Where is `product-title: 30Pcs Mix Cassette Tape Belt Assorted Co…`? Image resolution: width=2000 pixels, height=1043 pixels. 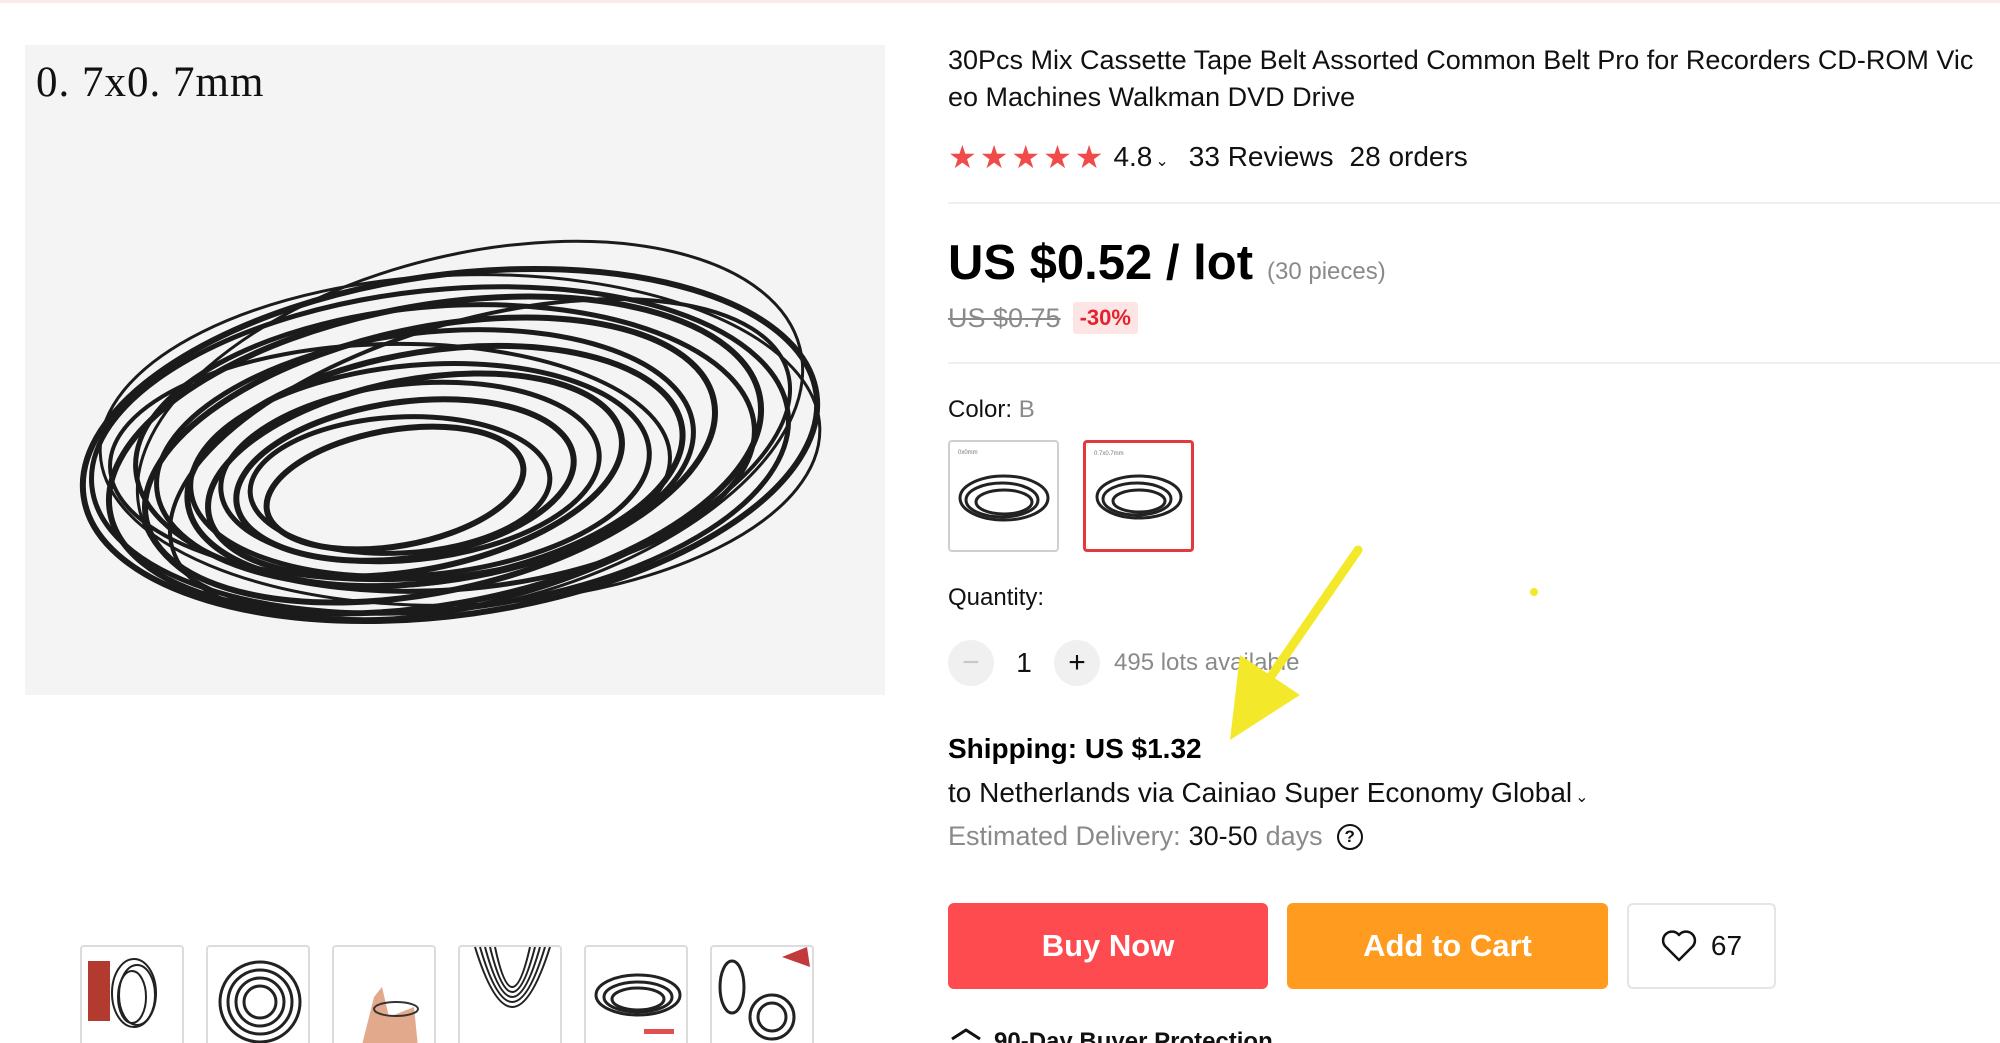
product-title: 30Pcs Mix Cassette Tape Belt Assorted Co… is located at coordinates (1474, 79).